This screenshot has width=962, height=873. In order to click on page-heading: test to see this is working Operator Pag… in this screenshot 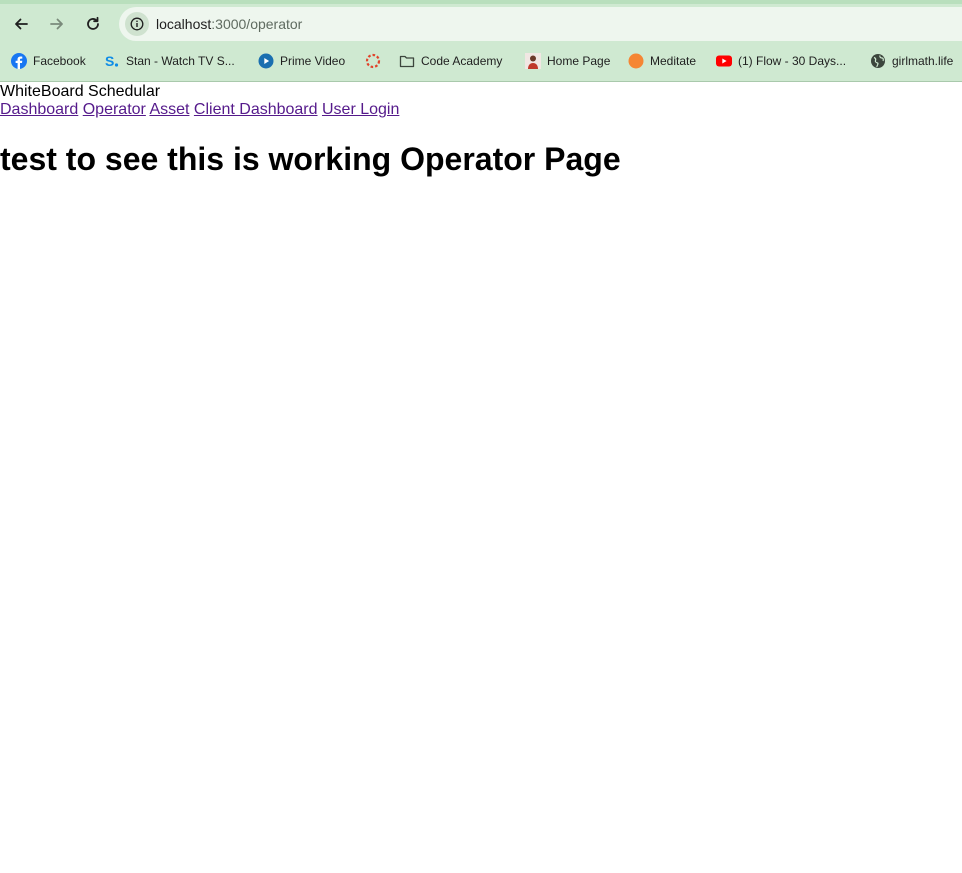, I will do `click(310, 159)`.